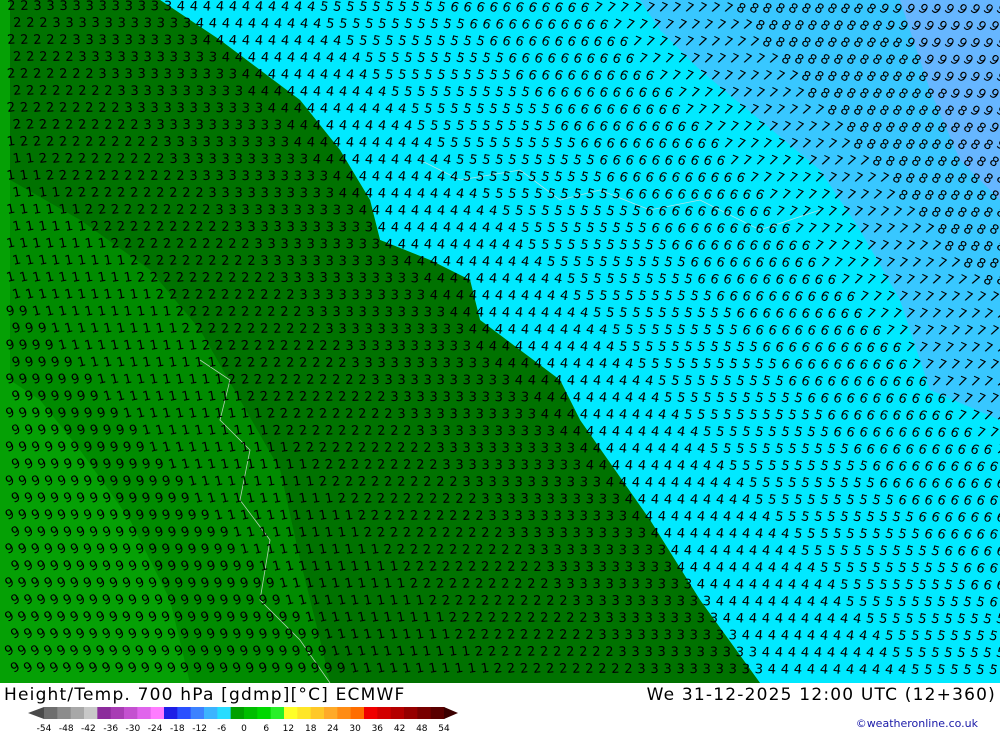  Describe the element at coordinates (199, 728) in the screenshot. I see `scale-tick-label: -12` at that location.